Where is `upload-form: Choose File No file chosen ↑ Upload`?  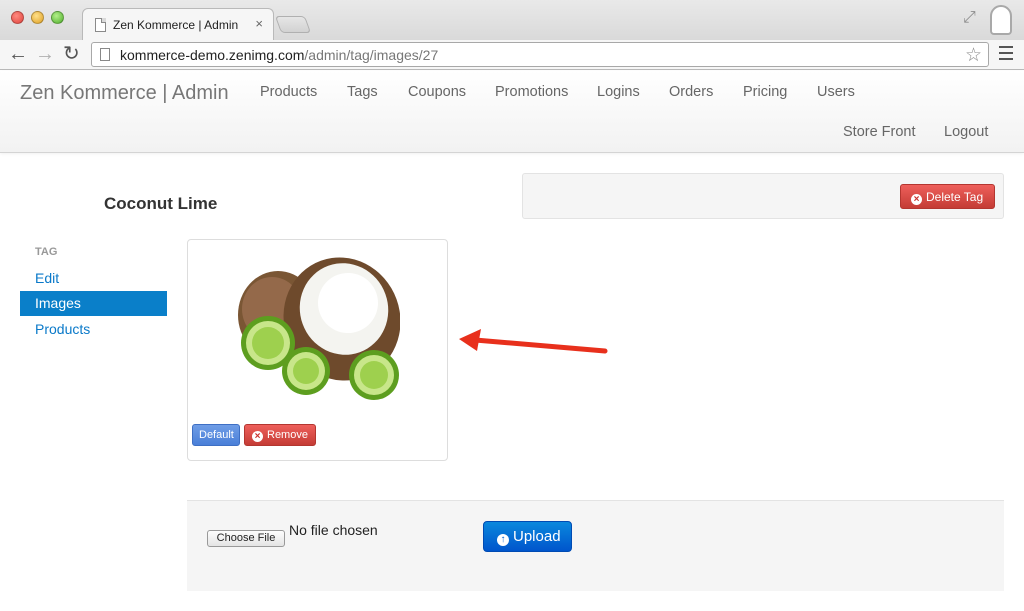
upload-form: Choose File No file chosen ↑ Upload is located at coordinates (595, 545).